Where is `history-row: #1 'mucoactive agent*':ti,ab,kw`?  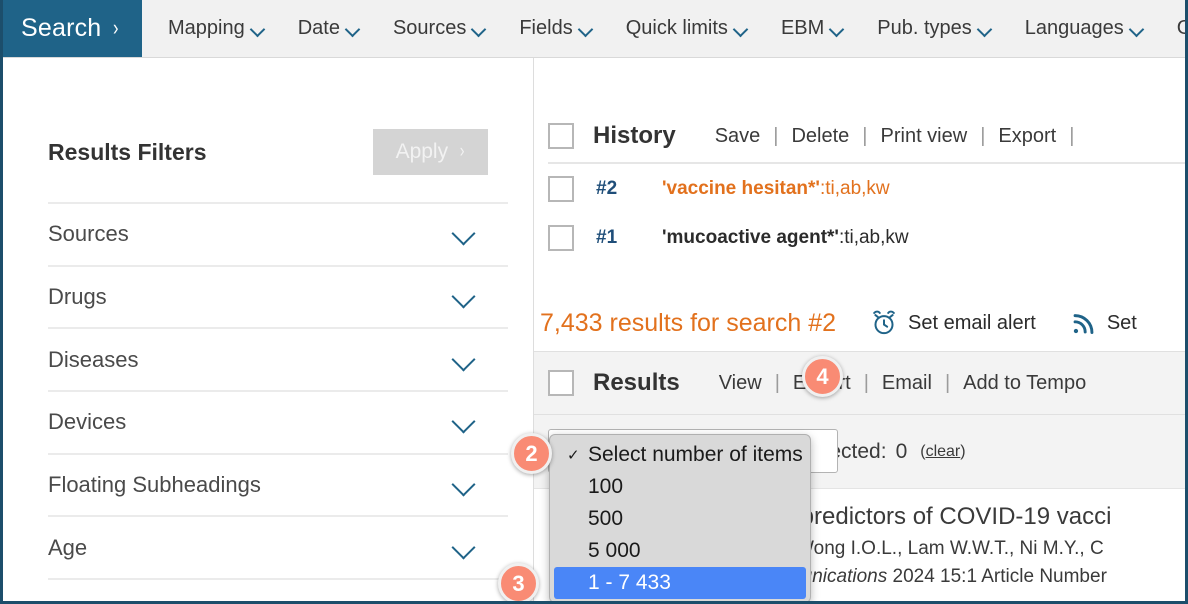
history-row: #1 'mucoactive agent*':ti,ab,kw is located at coordinates (866, 239).